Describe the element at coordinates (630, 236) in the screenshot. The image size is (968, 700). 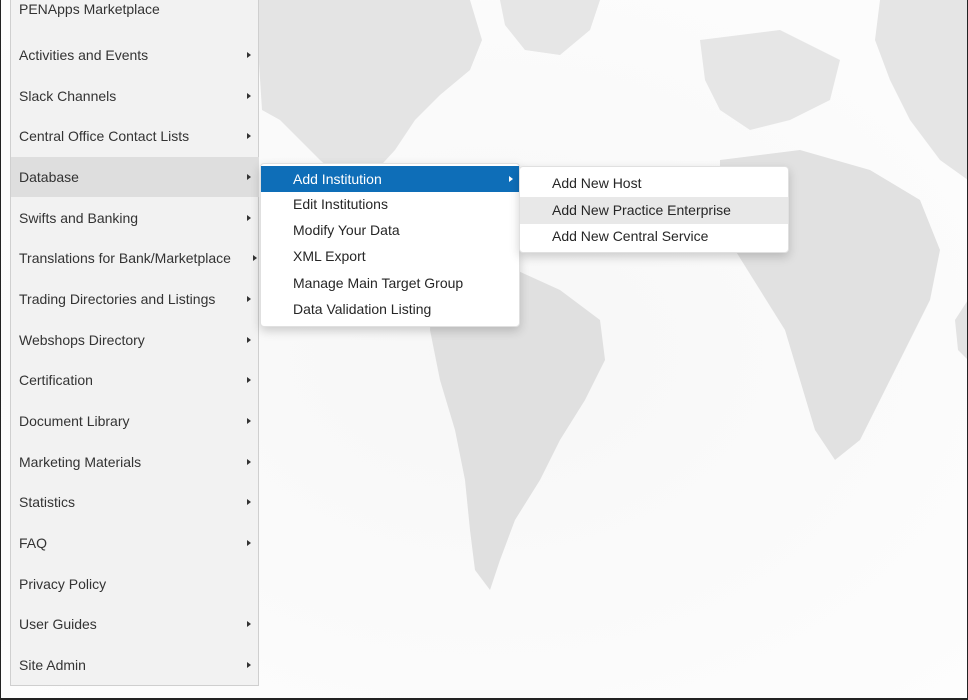
I see `submenu-item-label: Add New Central Service` at that location.